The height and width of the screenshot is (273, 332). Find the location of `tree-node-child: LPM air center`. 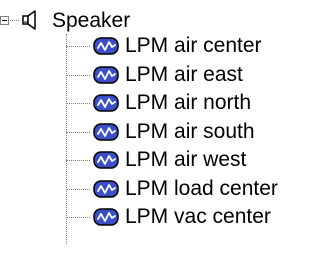

tree-node-child: LPM air center is located at coordinates (166, 48).